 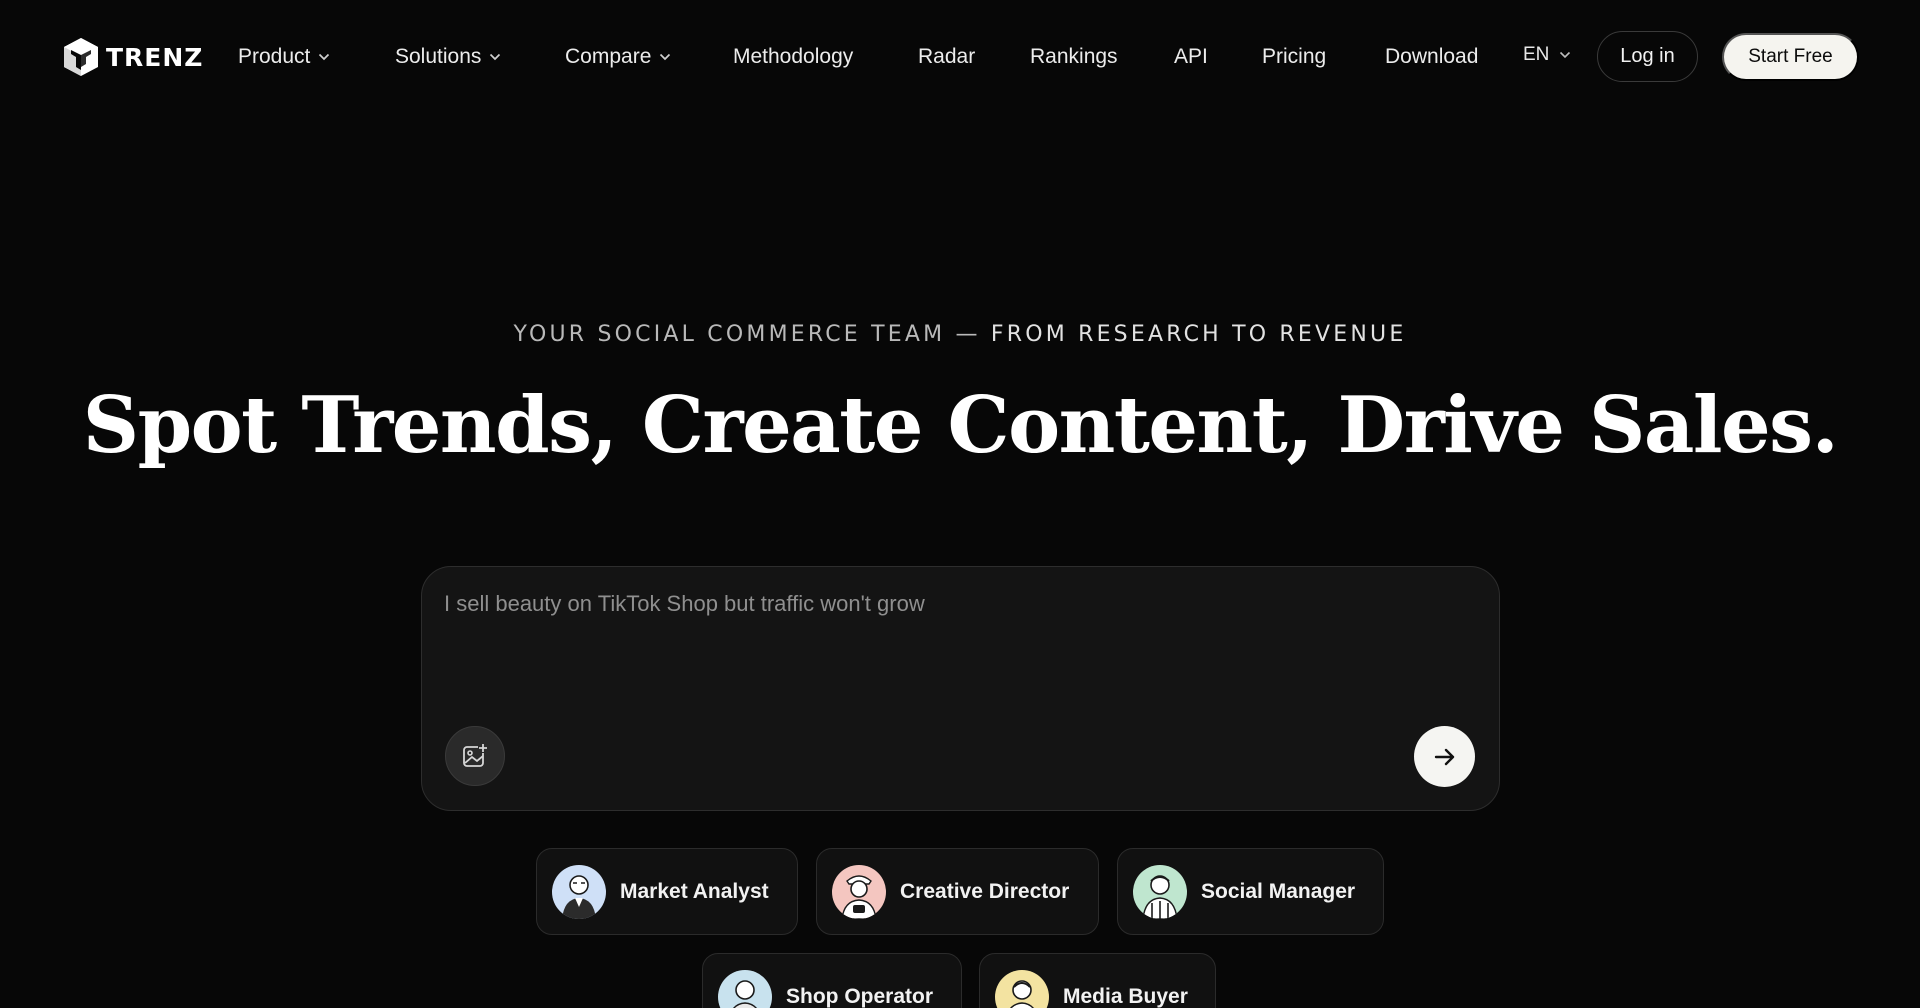 I want to click on brand-name: TRENZ, so click(x=155, y=57).